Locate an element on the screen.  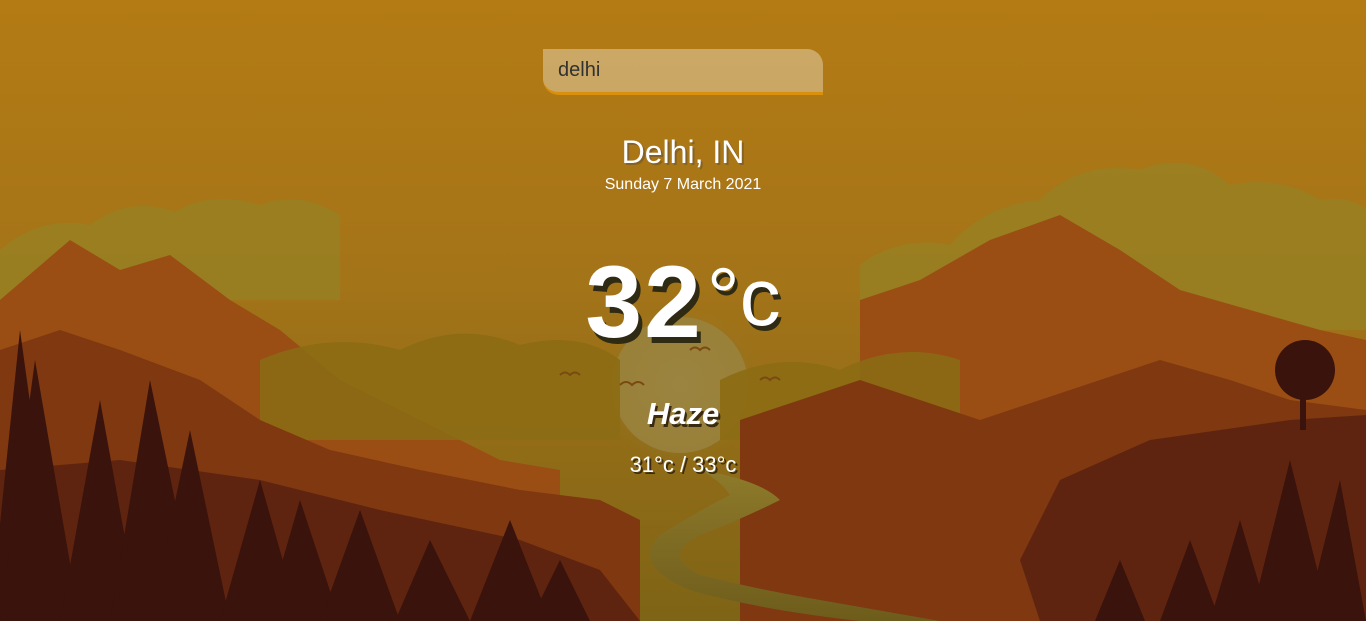
temperature-range: 31°c / 33°c is located at coordinates (683, 464).